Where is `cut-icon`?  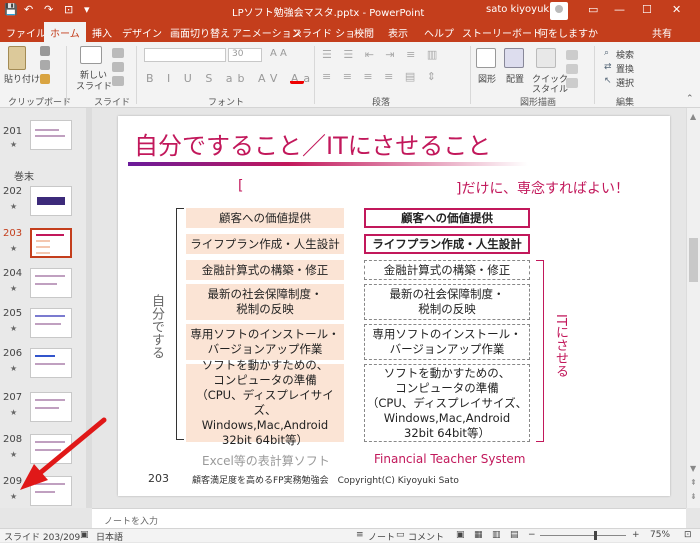 cut-icon is located at coordinates (45, 51).